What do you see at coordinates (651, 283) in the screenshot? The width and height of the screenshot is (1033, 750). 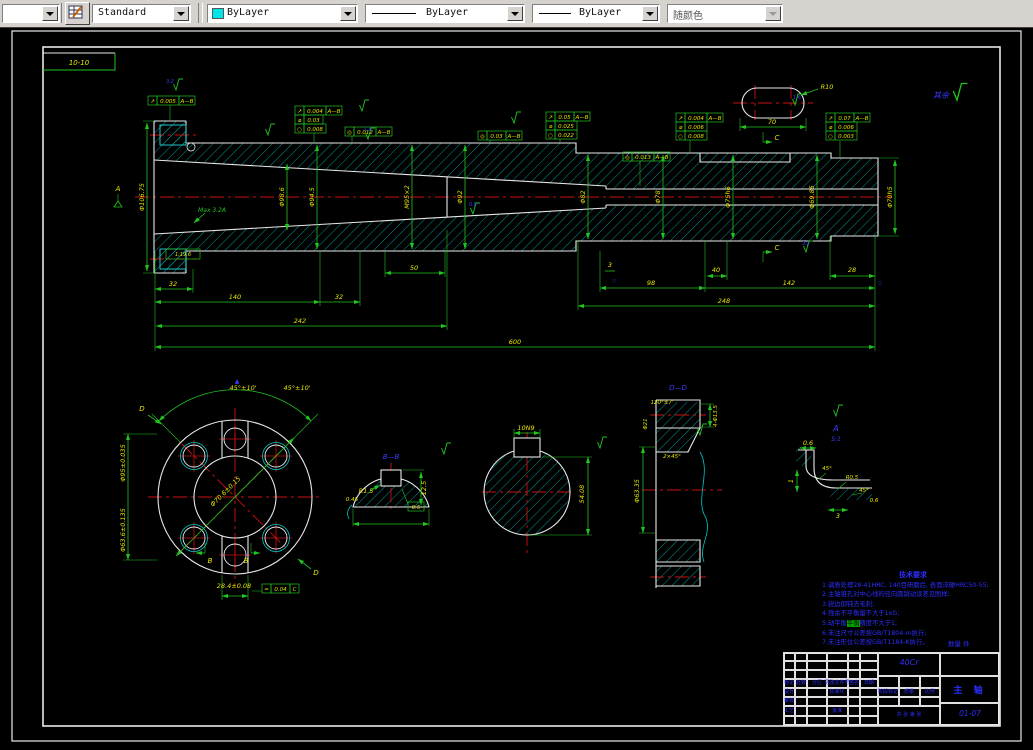 I see `dim-label: 98` at bounding box center [651, 283].